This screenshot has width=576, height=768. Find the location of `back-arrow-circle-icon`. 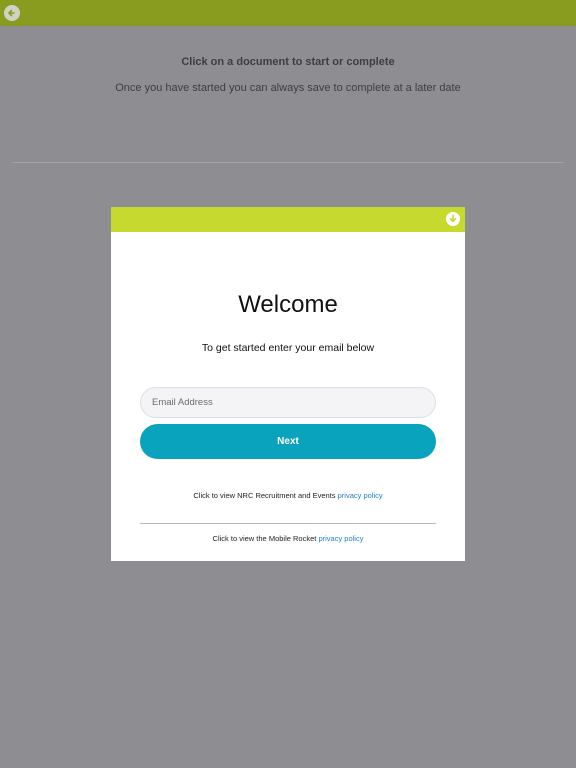

back-arrow-circle-icon is located at coordinates (11, 13).